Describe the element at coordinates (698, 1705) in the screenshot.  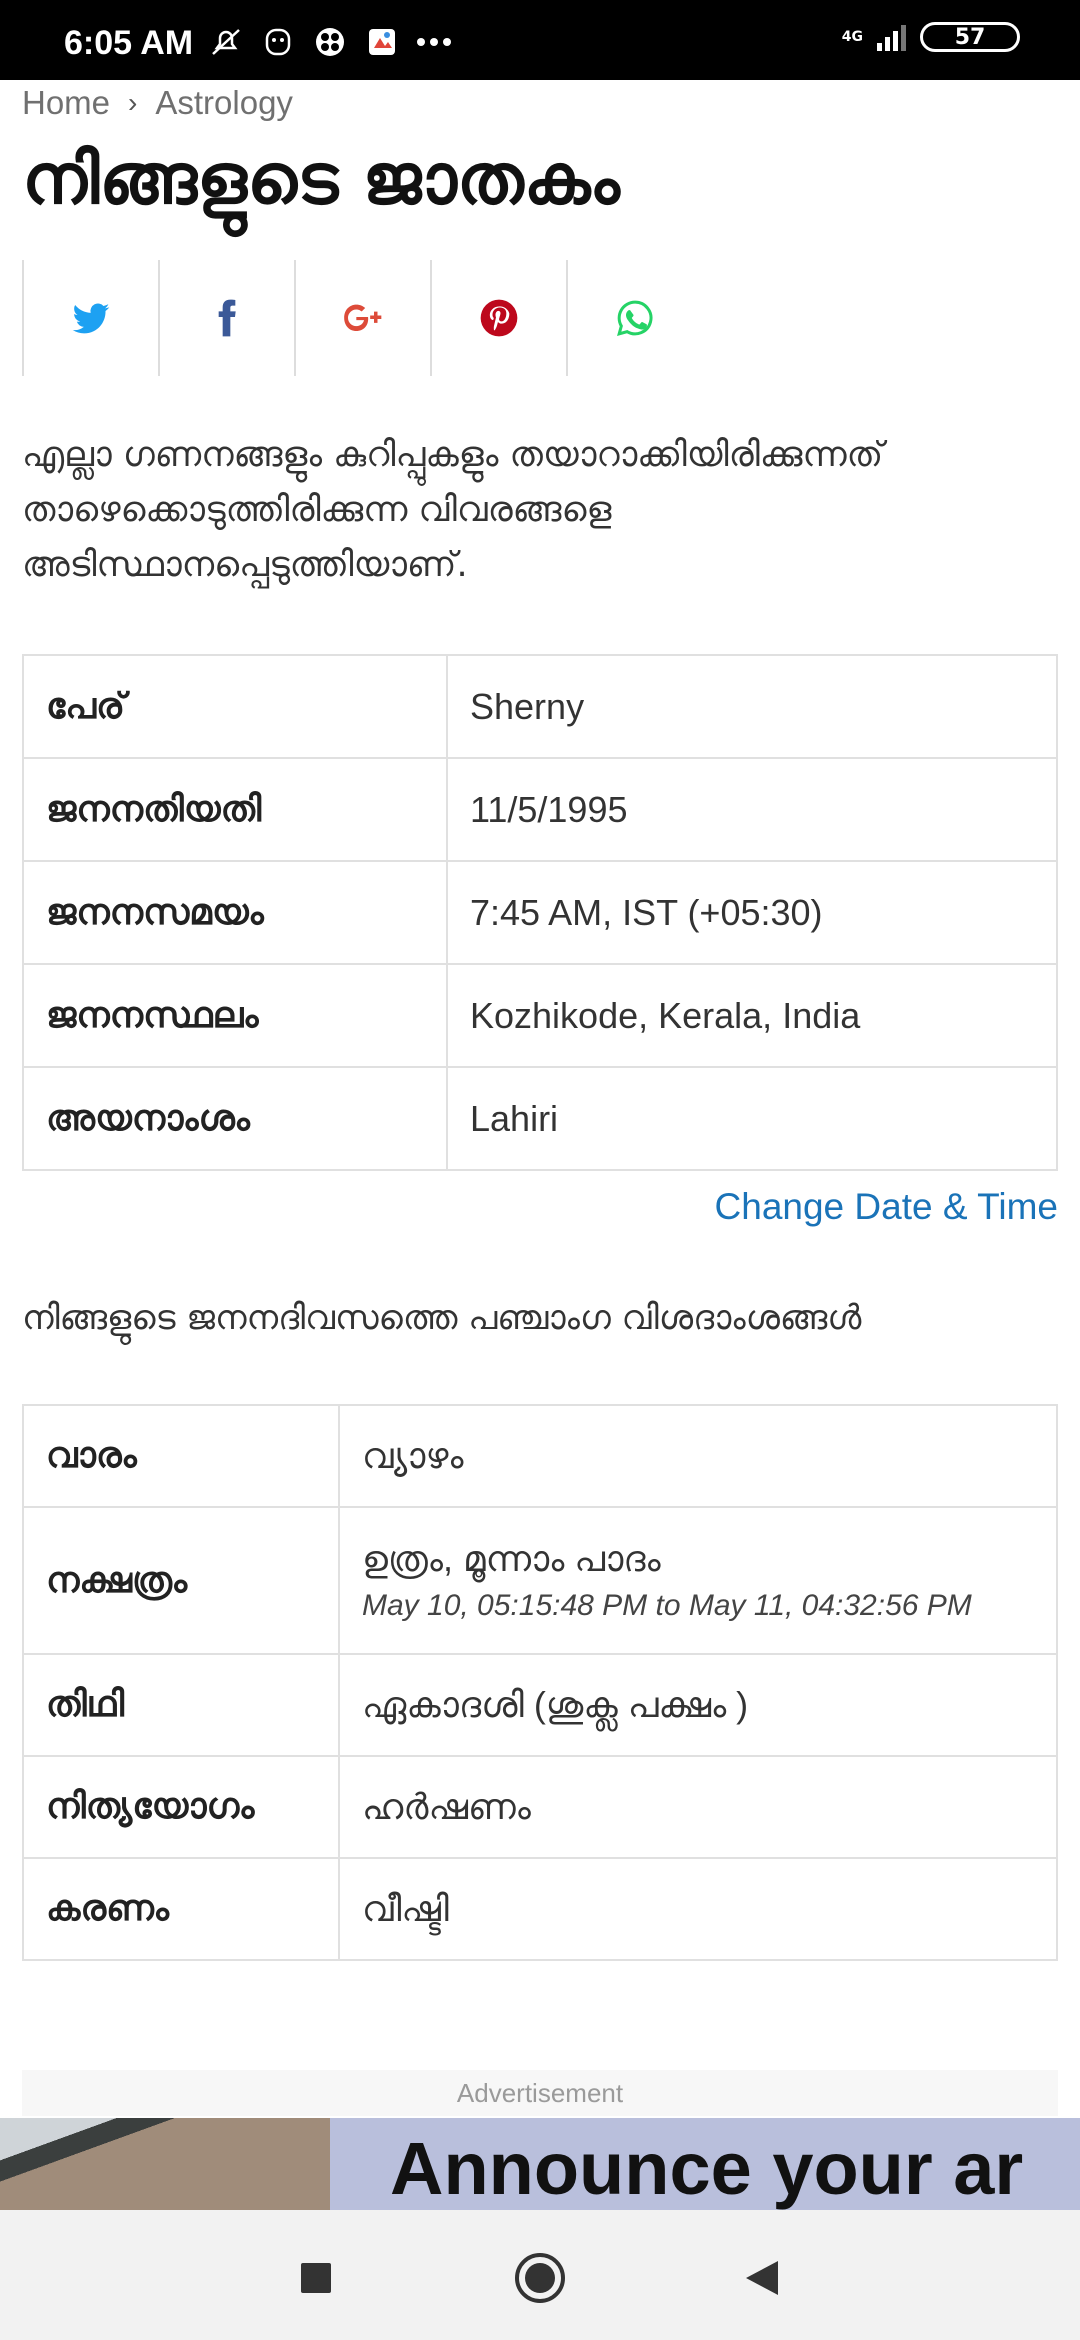
I see `row-value: ഏകാദശി (ശുക്ല പക്ഷം )` at that location.